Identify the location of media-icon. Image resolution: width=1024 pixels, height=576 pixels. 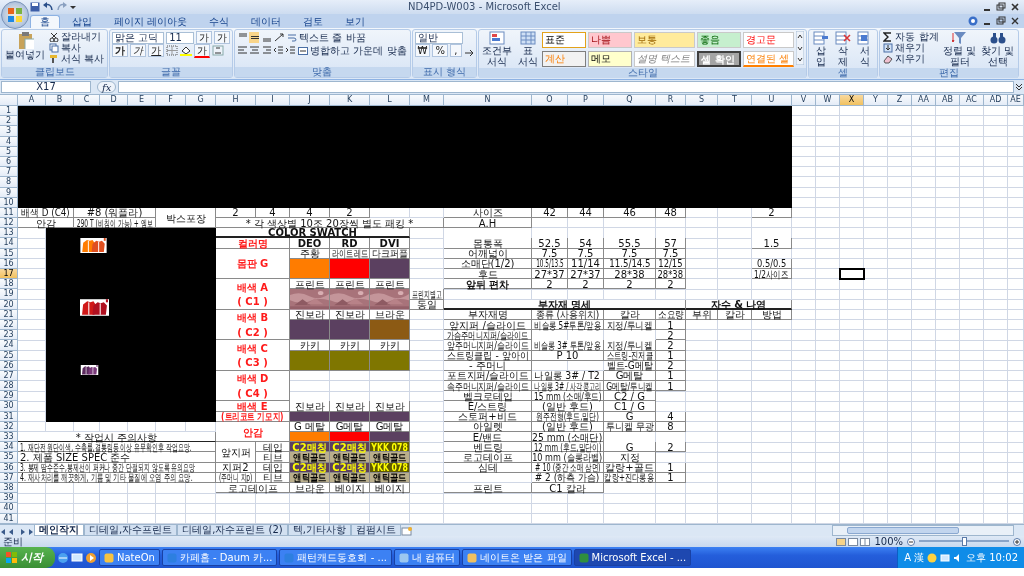
(91, 557).